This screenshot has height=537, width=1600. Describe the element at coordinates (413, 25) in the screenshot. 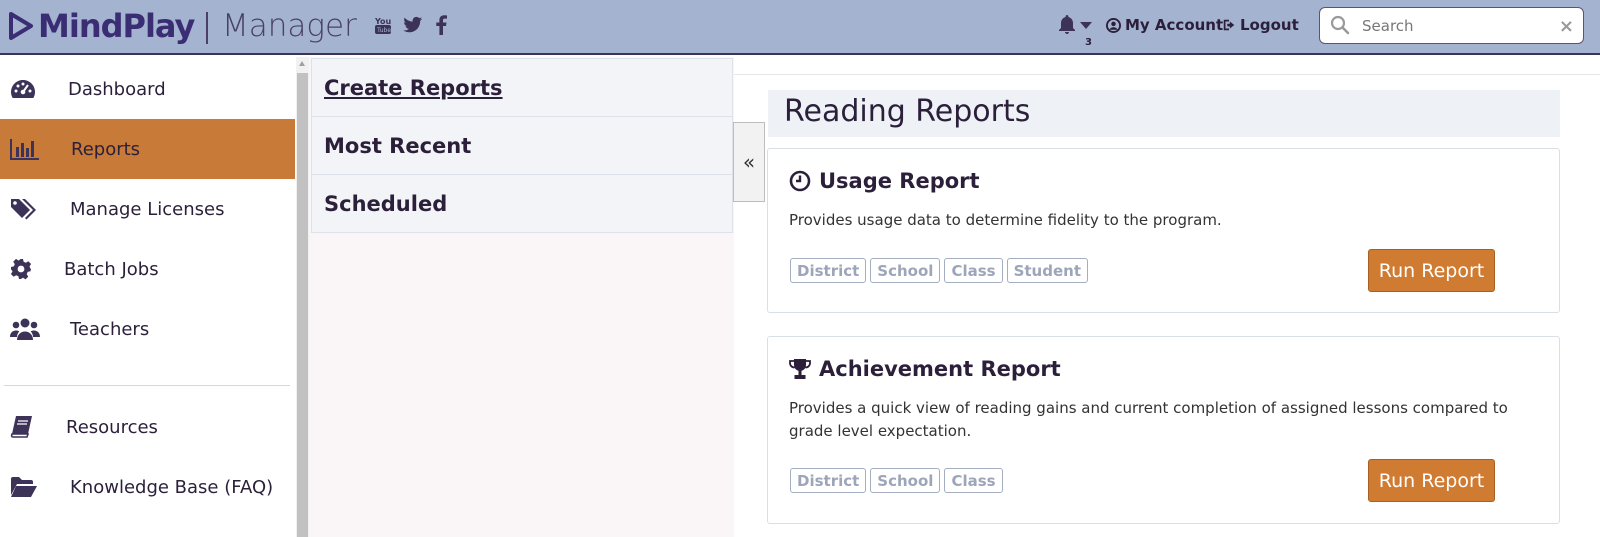

I see `twitter-icon` at that location.